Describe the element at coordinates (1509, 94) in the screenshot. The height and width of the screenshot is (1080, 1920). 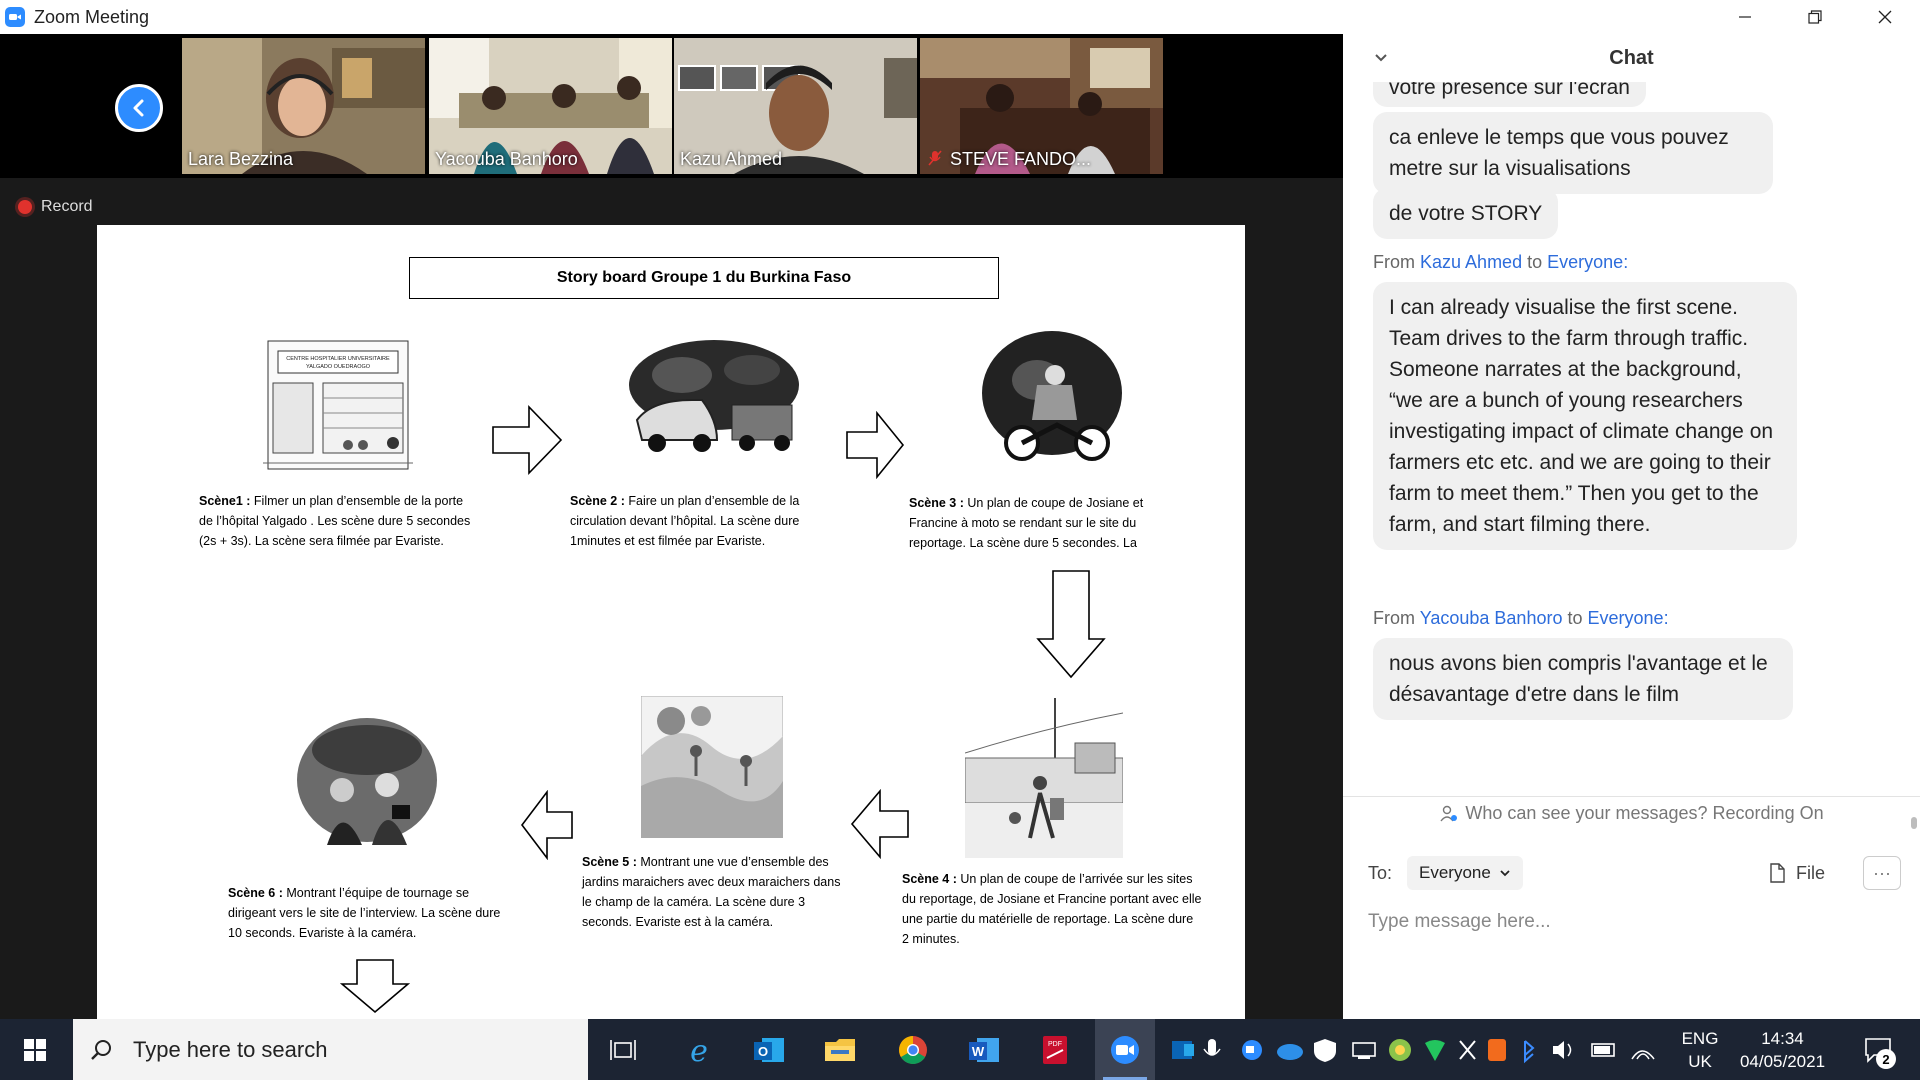
I see `chat-message: votre presence sur l'ecran` at that location.